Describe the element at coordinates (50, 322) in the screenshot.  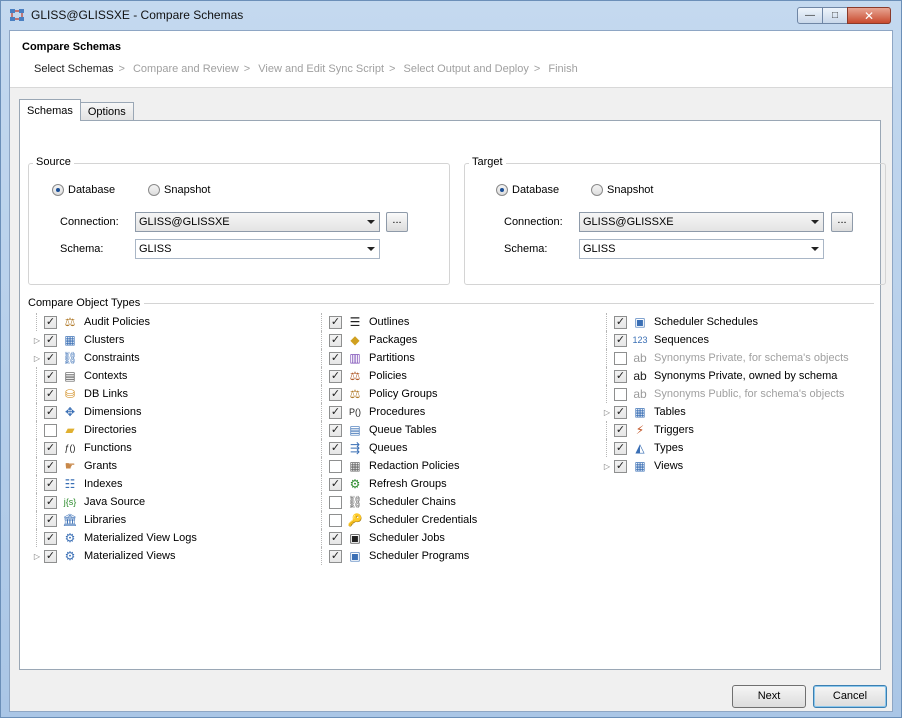
I see `checkbox-audit-policies: ✓` at that location.